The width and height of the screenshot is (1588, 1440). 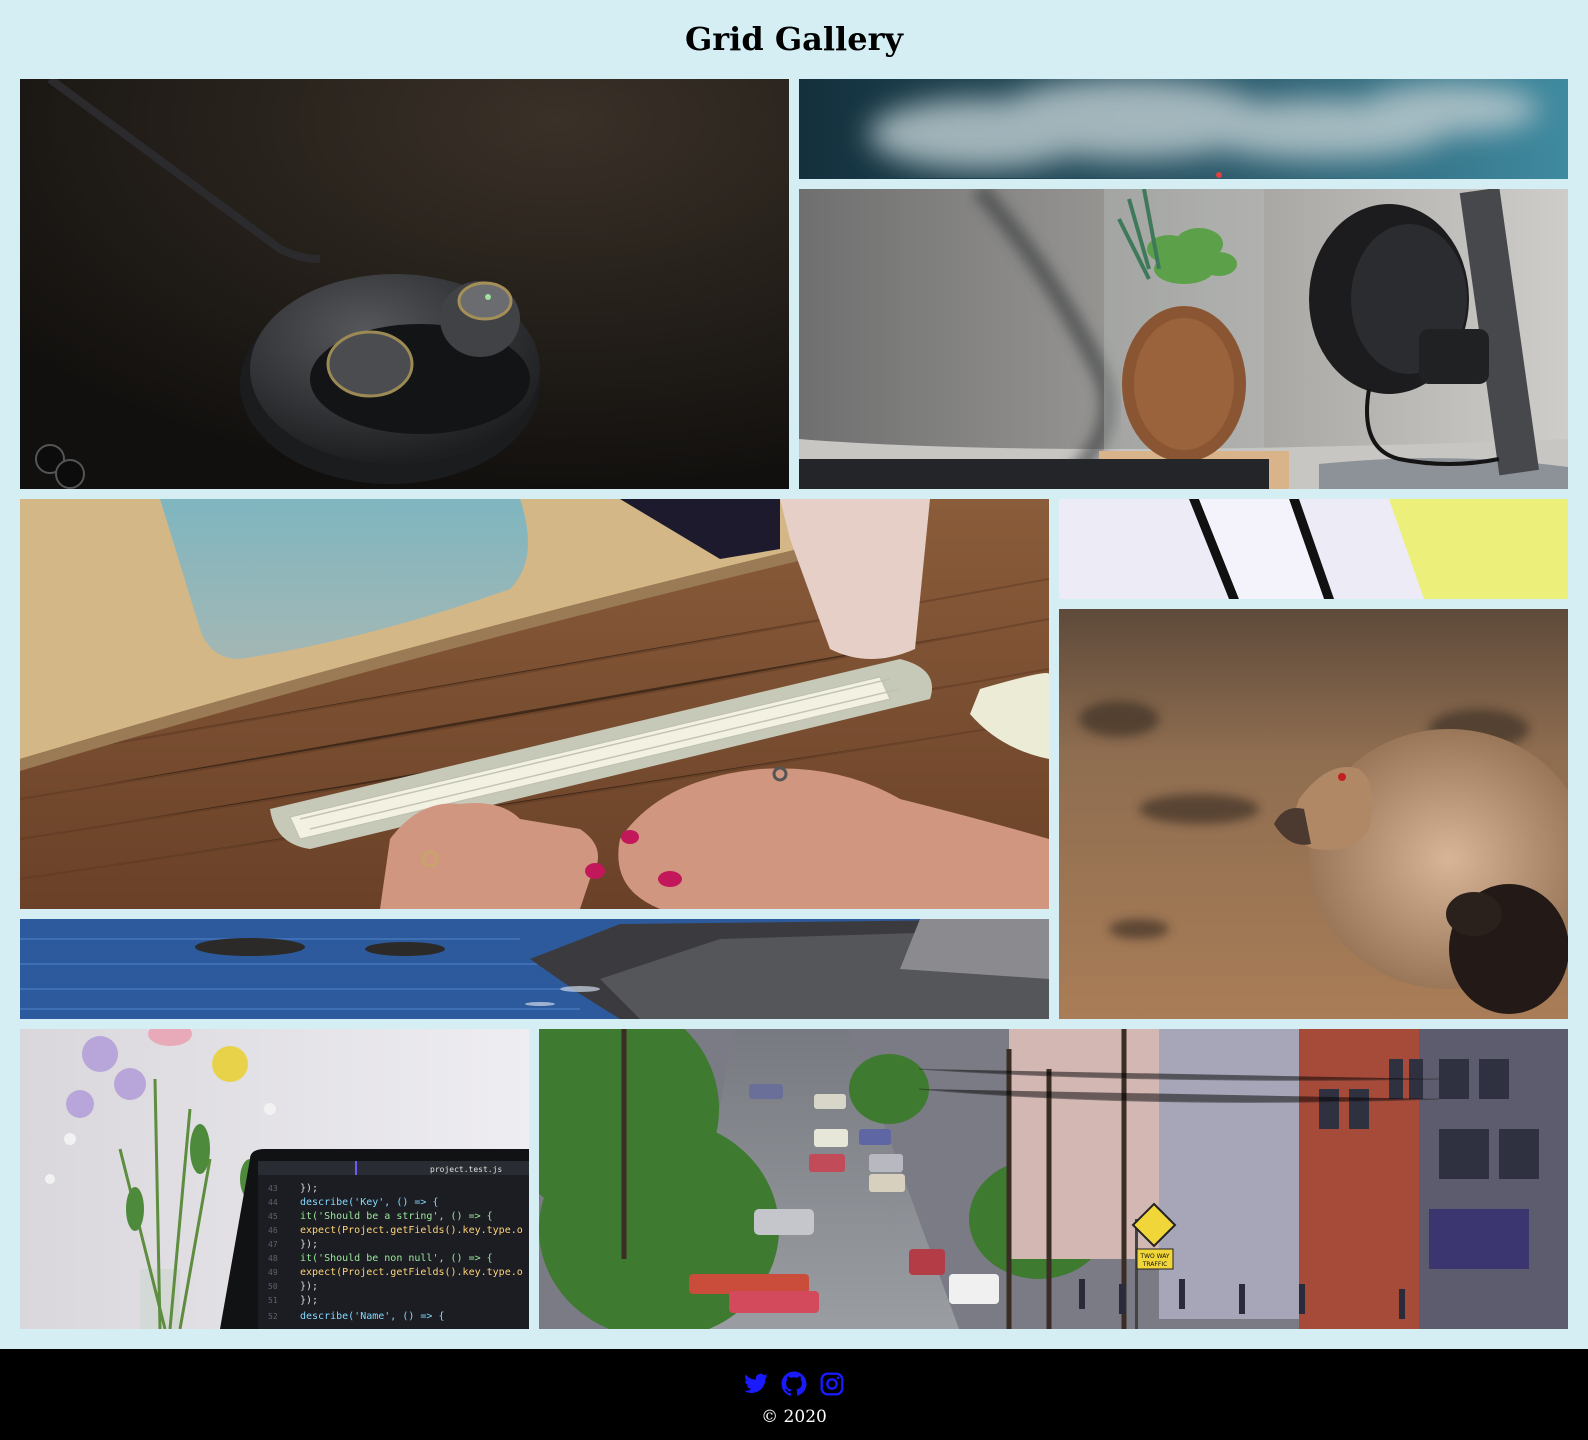 I want to click on social-links, so click(x=794, y=1384).